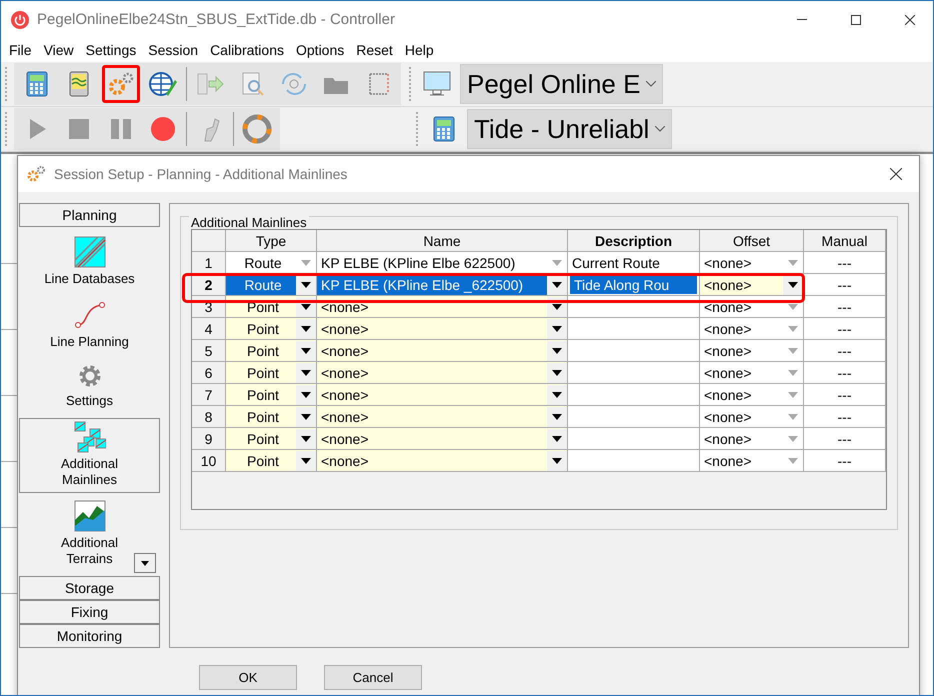 This screenshot has width=934, height=696. Describe the element at coordinates (845, 241) in the screenshot. I see `column-header: Manual` at that location.